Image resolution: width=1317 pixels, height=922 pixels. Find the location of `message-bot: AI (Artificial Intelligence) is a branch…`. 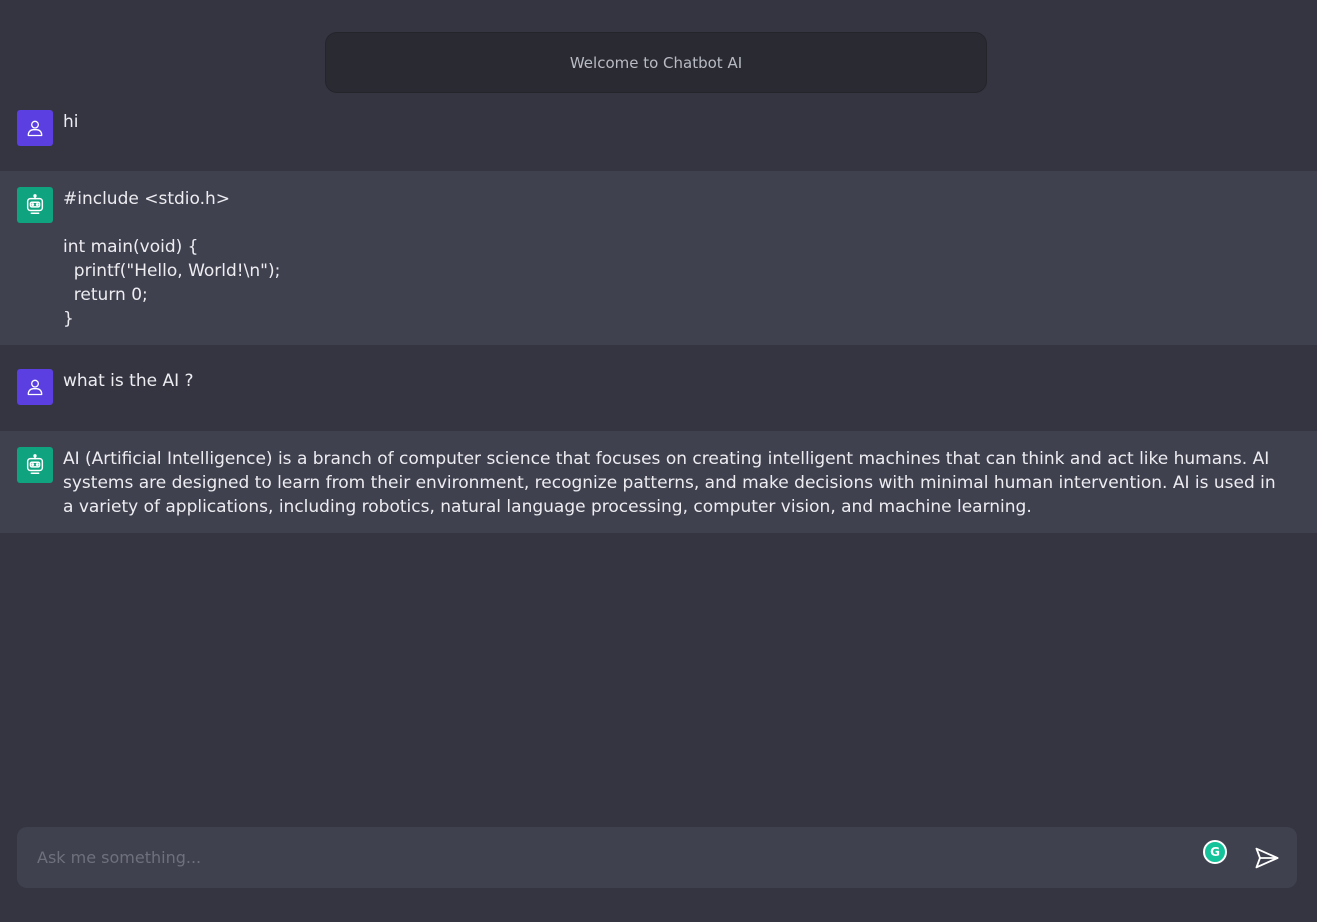

message-bot: AI (Artificial Intelligence) is a branch… is located at coordinates (658, 482).